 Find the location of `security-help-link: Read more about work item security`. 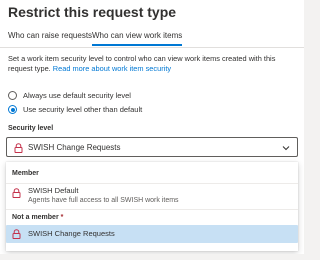

security-help-link: Read more about work item security is located at coordinates (112, 68).